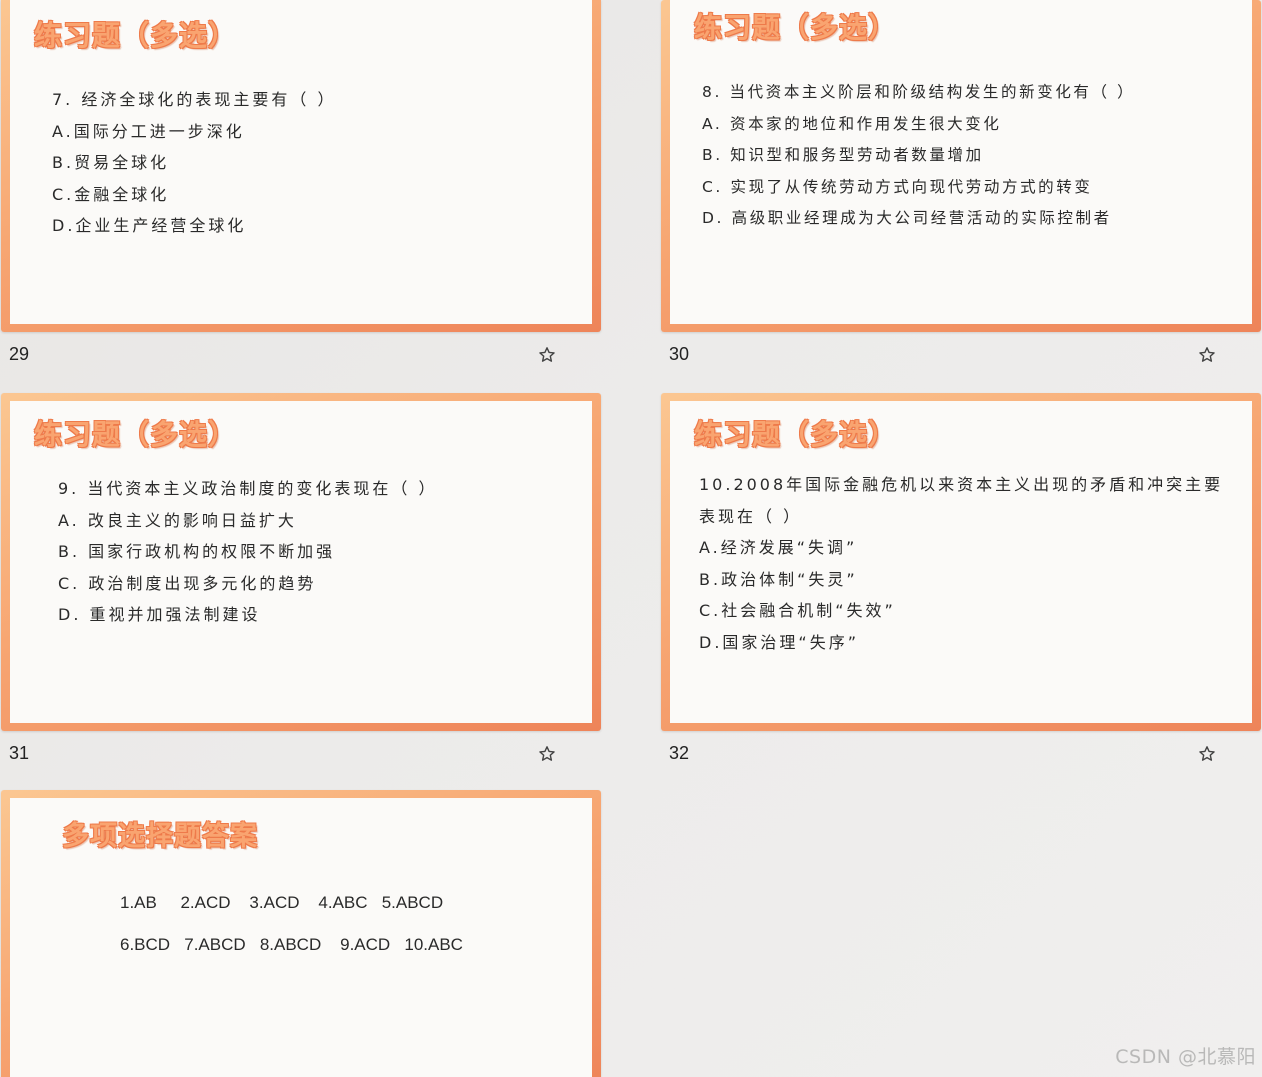 The height and width of the screenshot is (1077, 1262). Describe the element at coordinates (159, 614) in the screenshot. I see `option-d: D. 重视并加强法制建设` at that location.